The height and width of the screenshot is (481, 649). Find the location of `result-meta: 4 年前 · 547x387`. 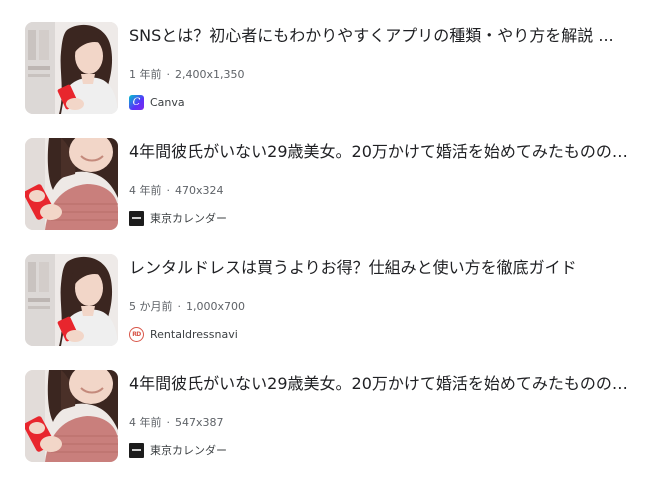

result-meta: 4 年前 · 547x387 is located at coordinates (176, 423).